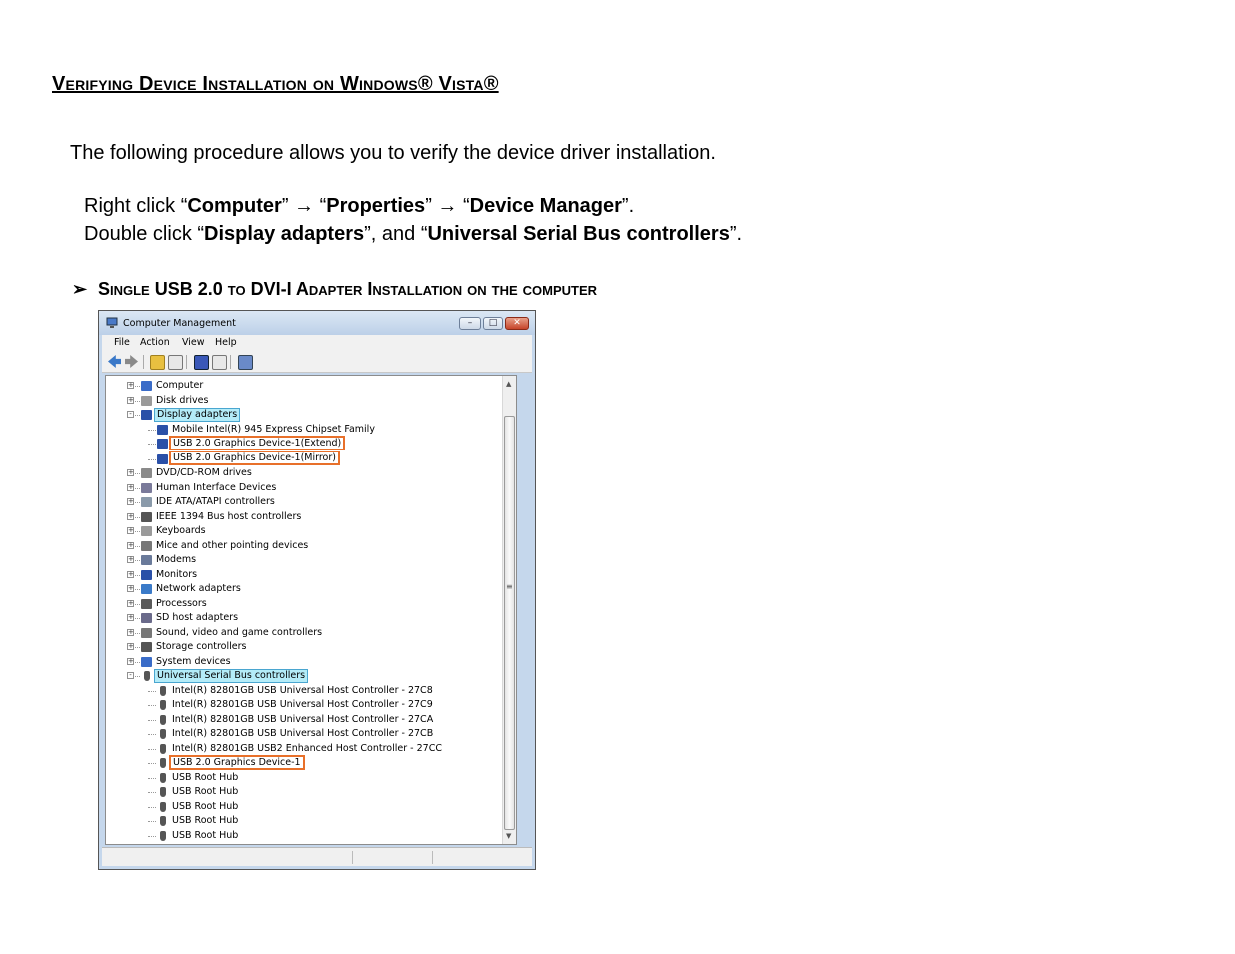  What do you see at coordinates (197, 415) in the screenshot?
I see `tree-item-label: Display adapters` at bounding box center [197, 415].